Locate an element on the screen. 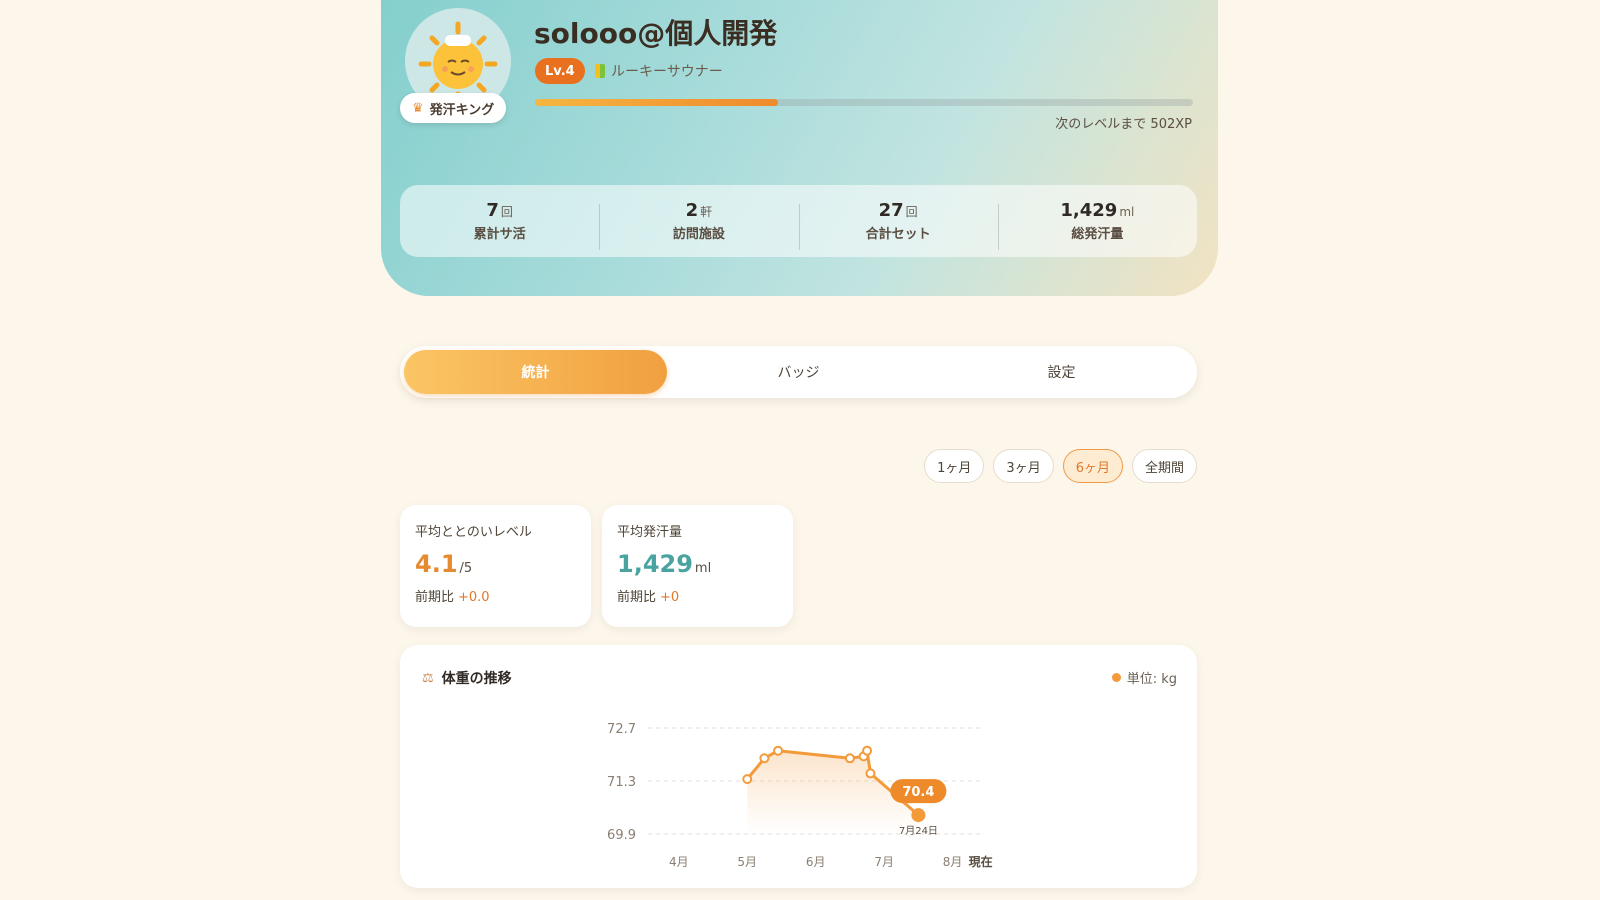  xp-next-label: 次のレベルまで 502XP is located at coordinates (1123, 124).